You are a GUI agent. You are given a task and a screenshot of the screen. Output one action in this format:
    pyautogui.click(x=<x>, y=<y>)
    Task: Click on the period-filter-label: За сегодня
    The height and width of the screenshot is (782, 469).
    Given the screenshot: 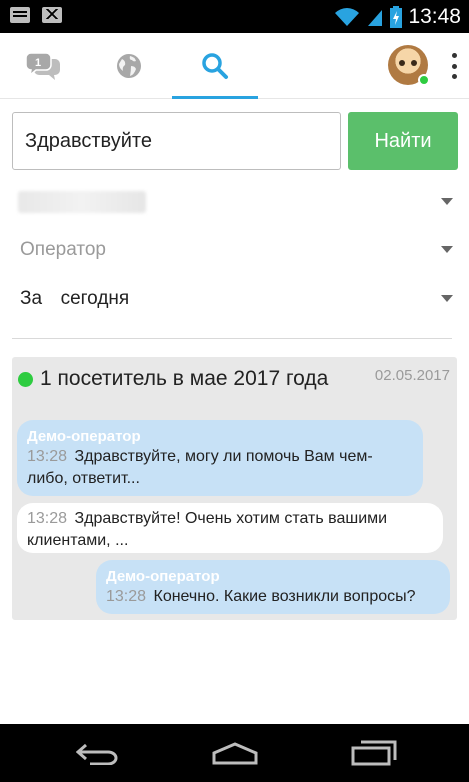 What is the action you would take?
    pyautogui.click(x=75, y=298)
    